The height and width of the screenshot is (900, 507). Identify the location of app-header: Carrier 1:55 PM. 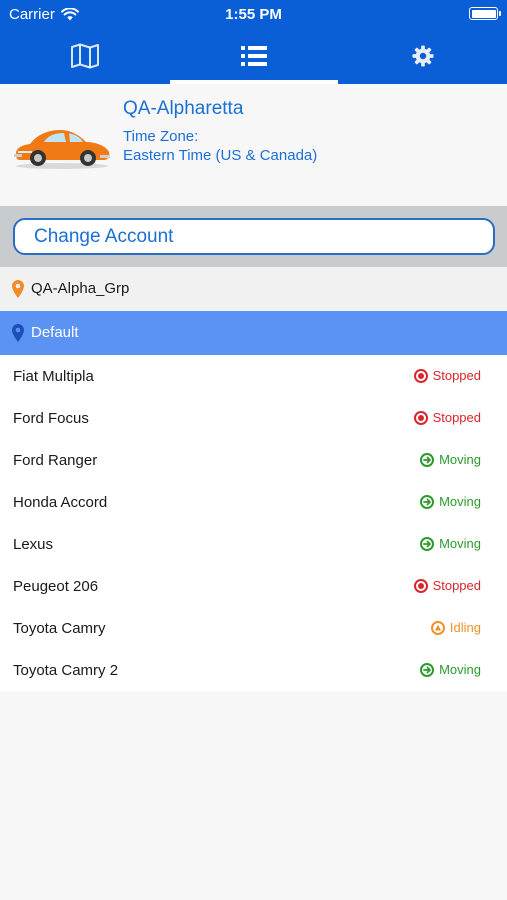
(253, 42).